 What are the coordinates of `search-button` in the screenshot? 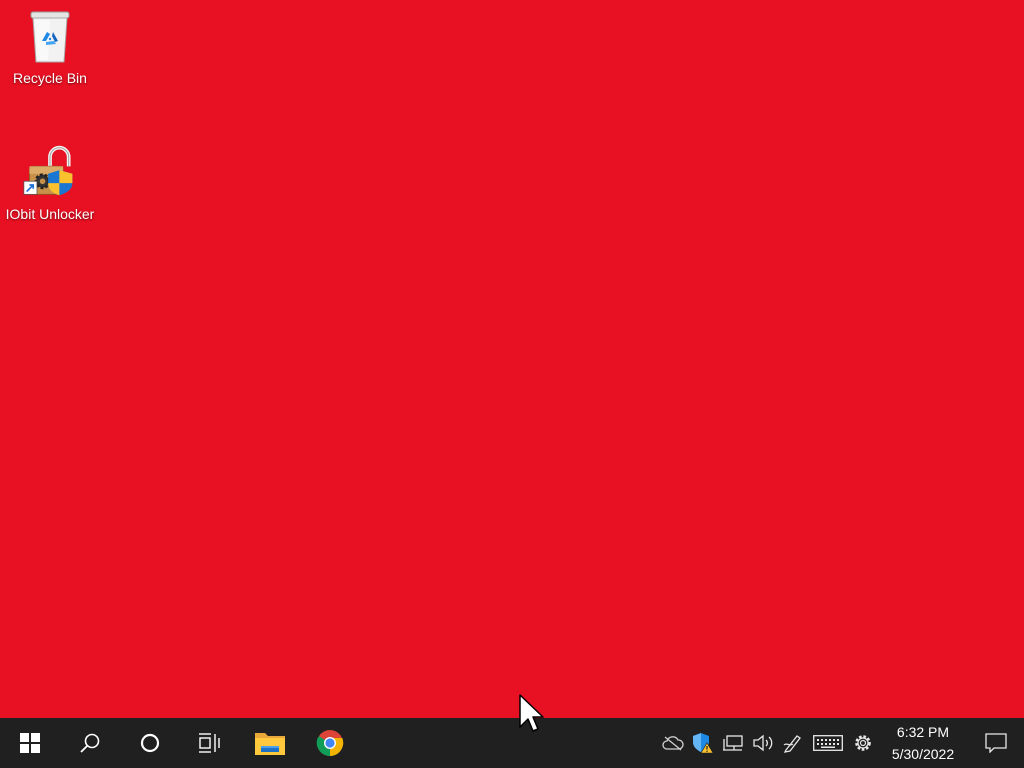 It's located at (90, 743).